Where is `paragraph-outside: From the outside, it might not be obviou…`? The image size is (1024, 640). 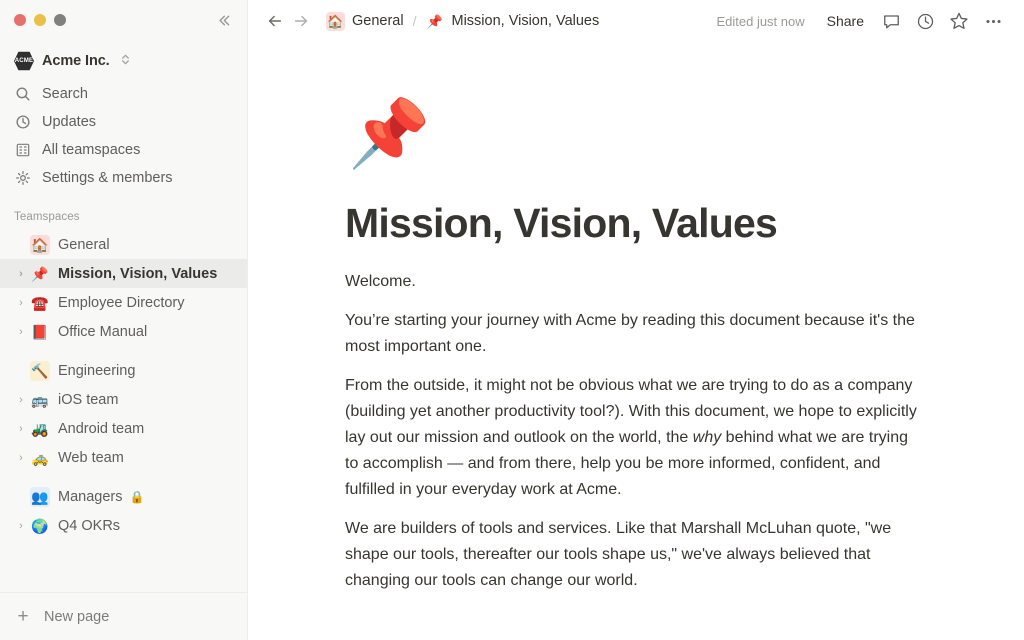
paragraph-outside: From the outside, it might not be obviou… is located at coordinates (632, 438).